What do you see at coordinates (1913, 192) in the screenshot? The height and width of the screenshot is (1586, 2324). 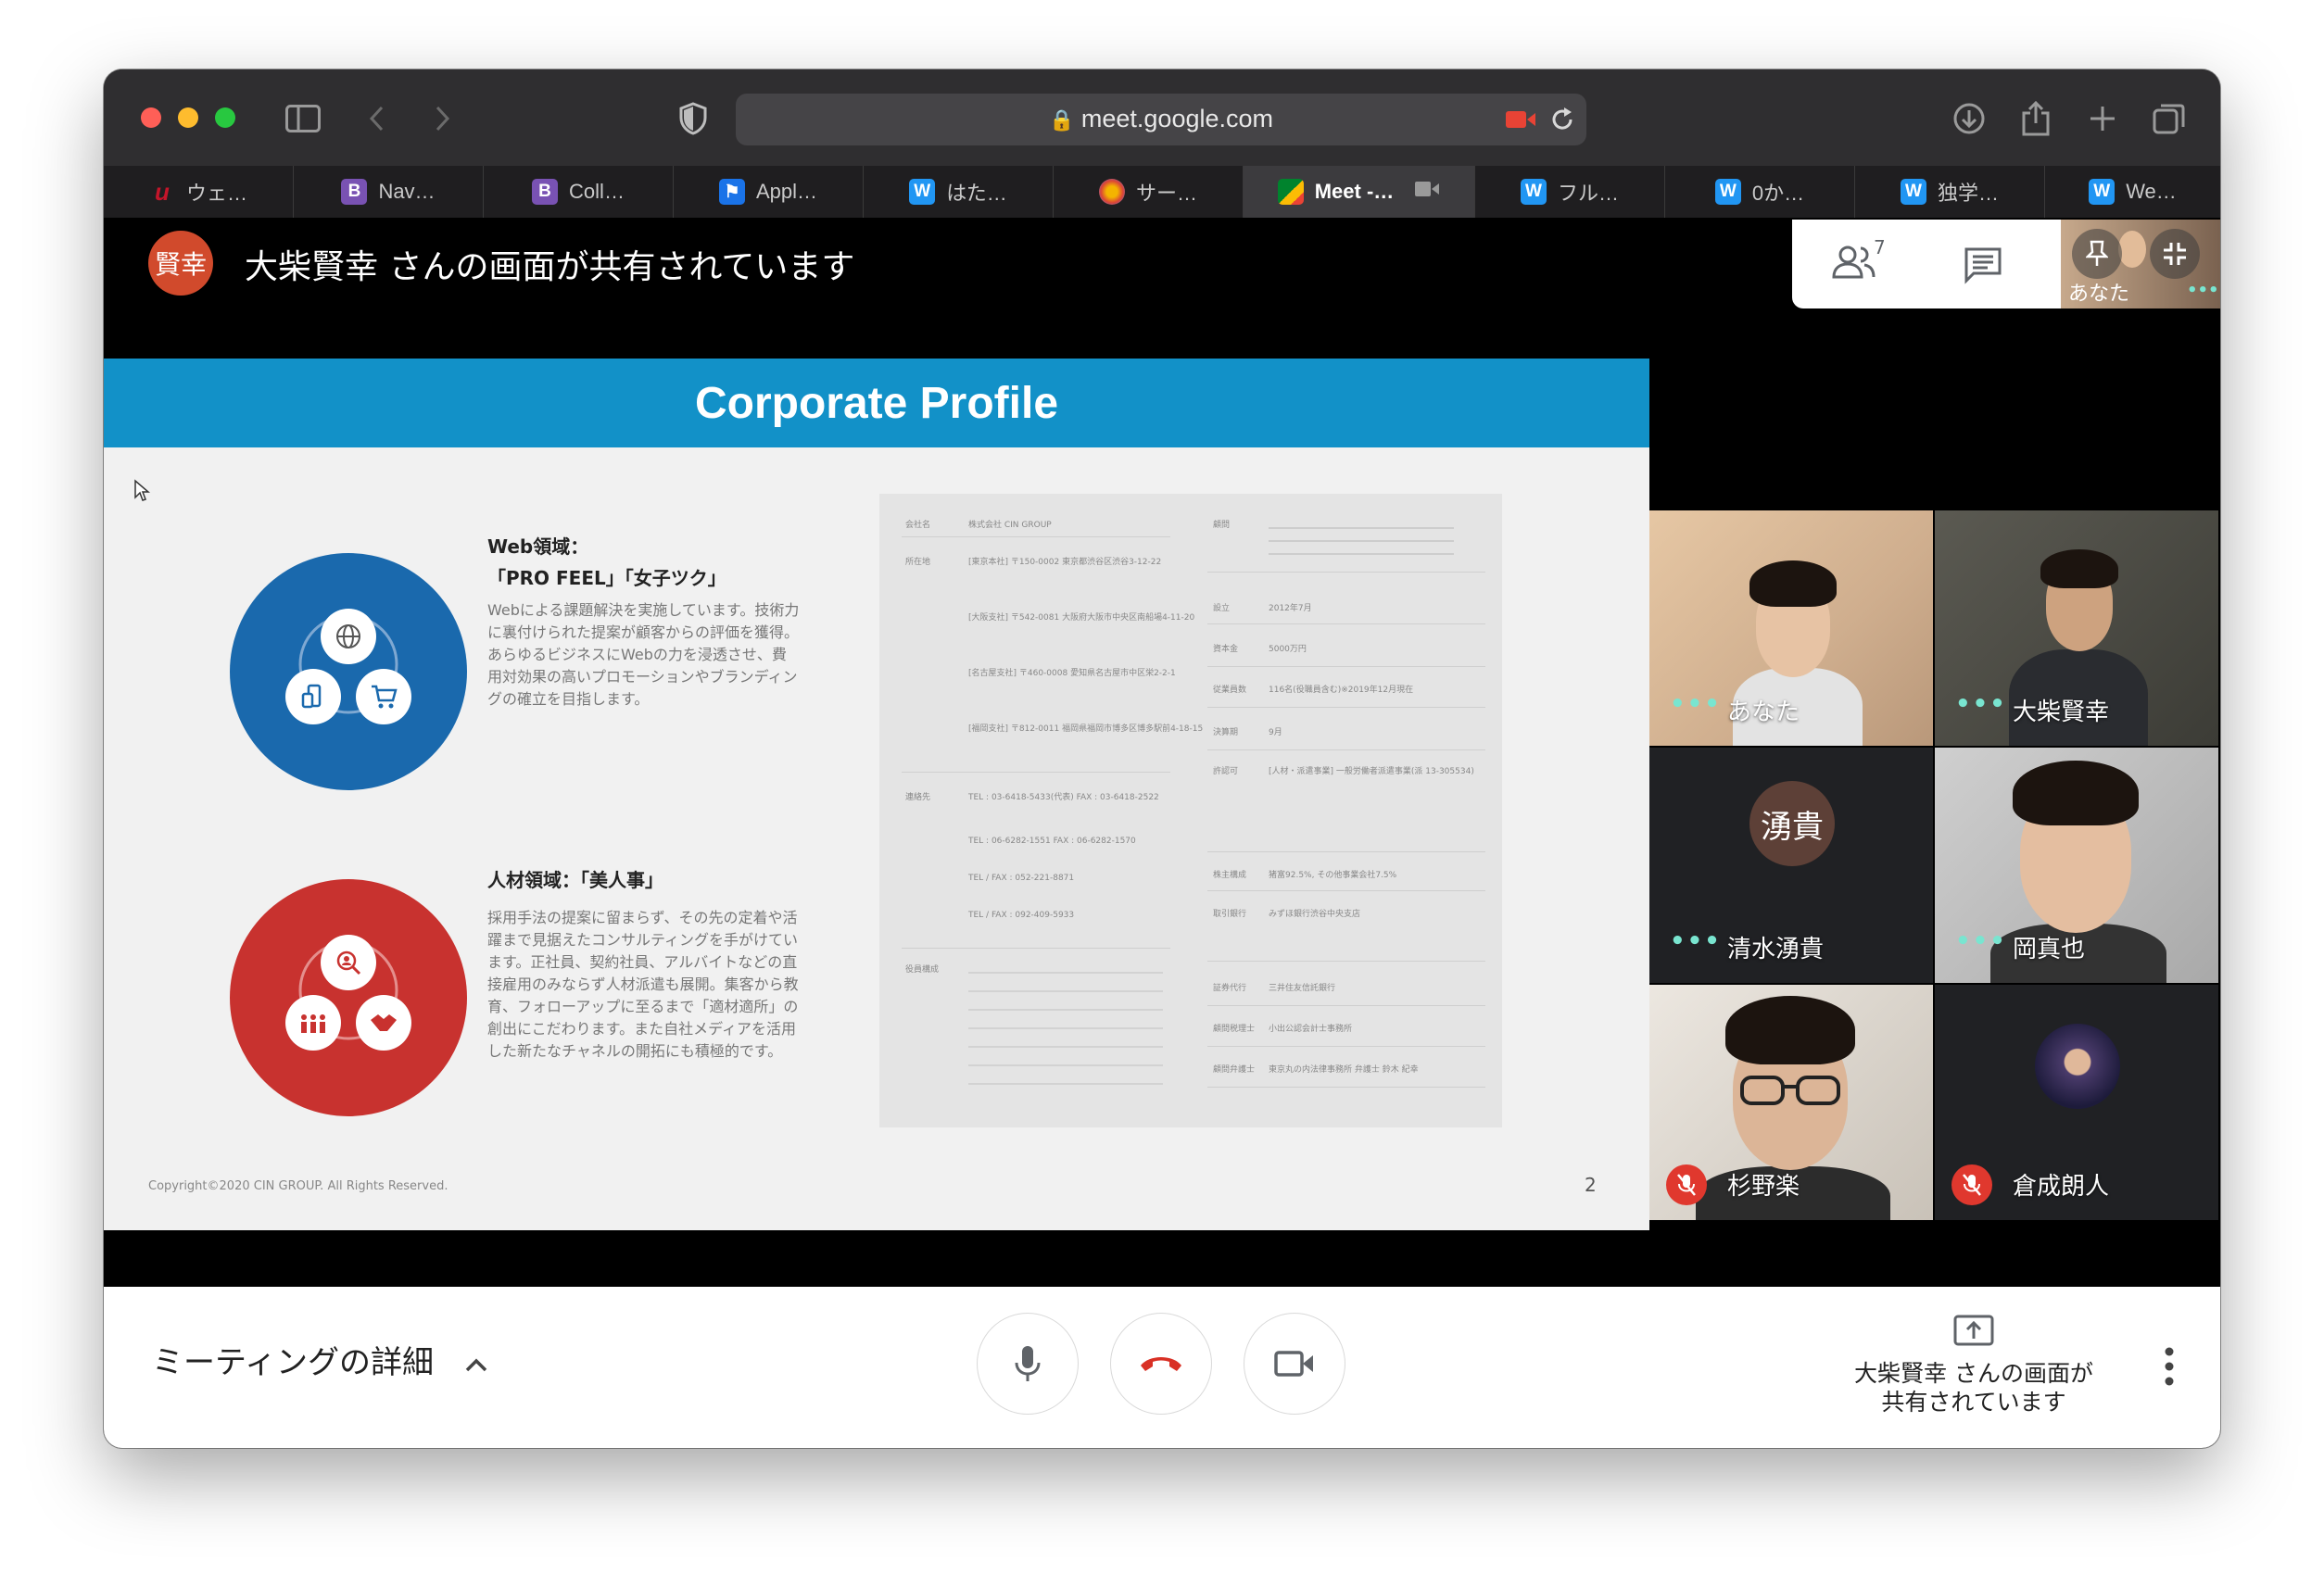 I see `w-icon: W` at bounding box center [1913, 192].